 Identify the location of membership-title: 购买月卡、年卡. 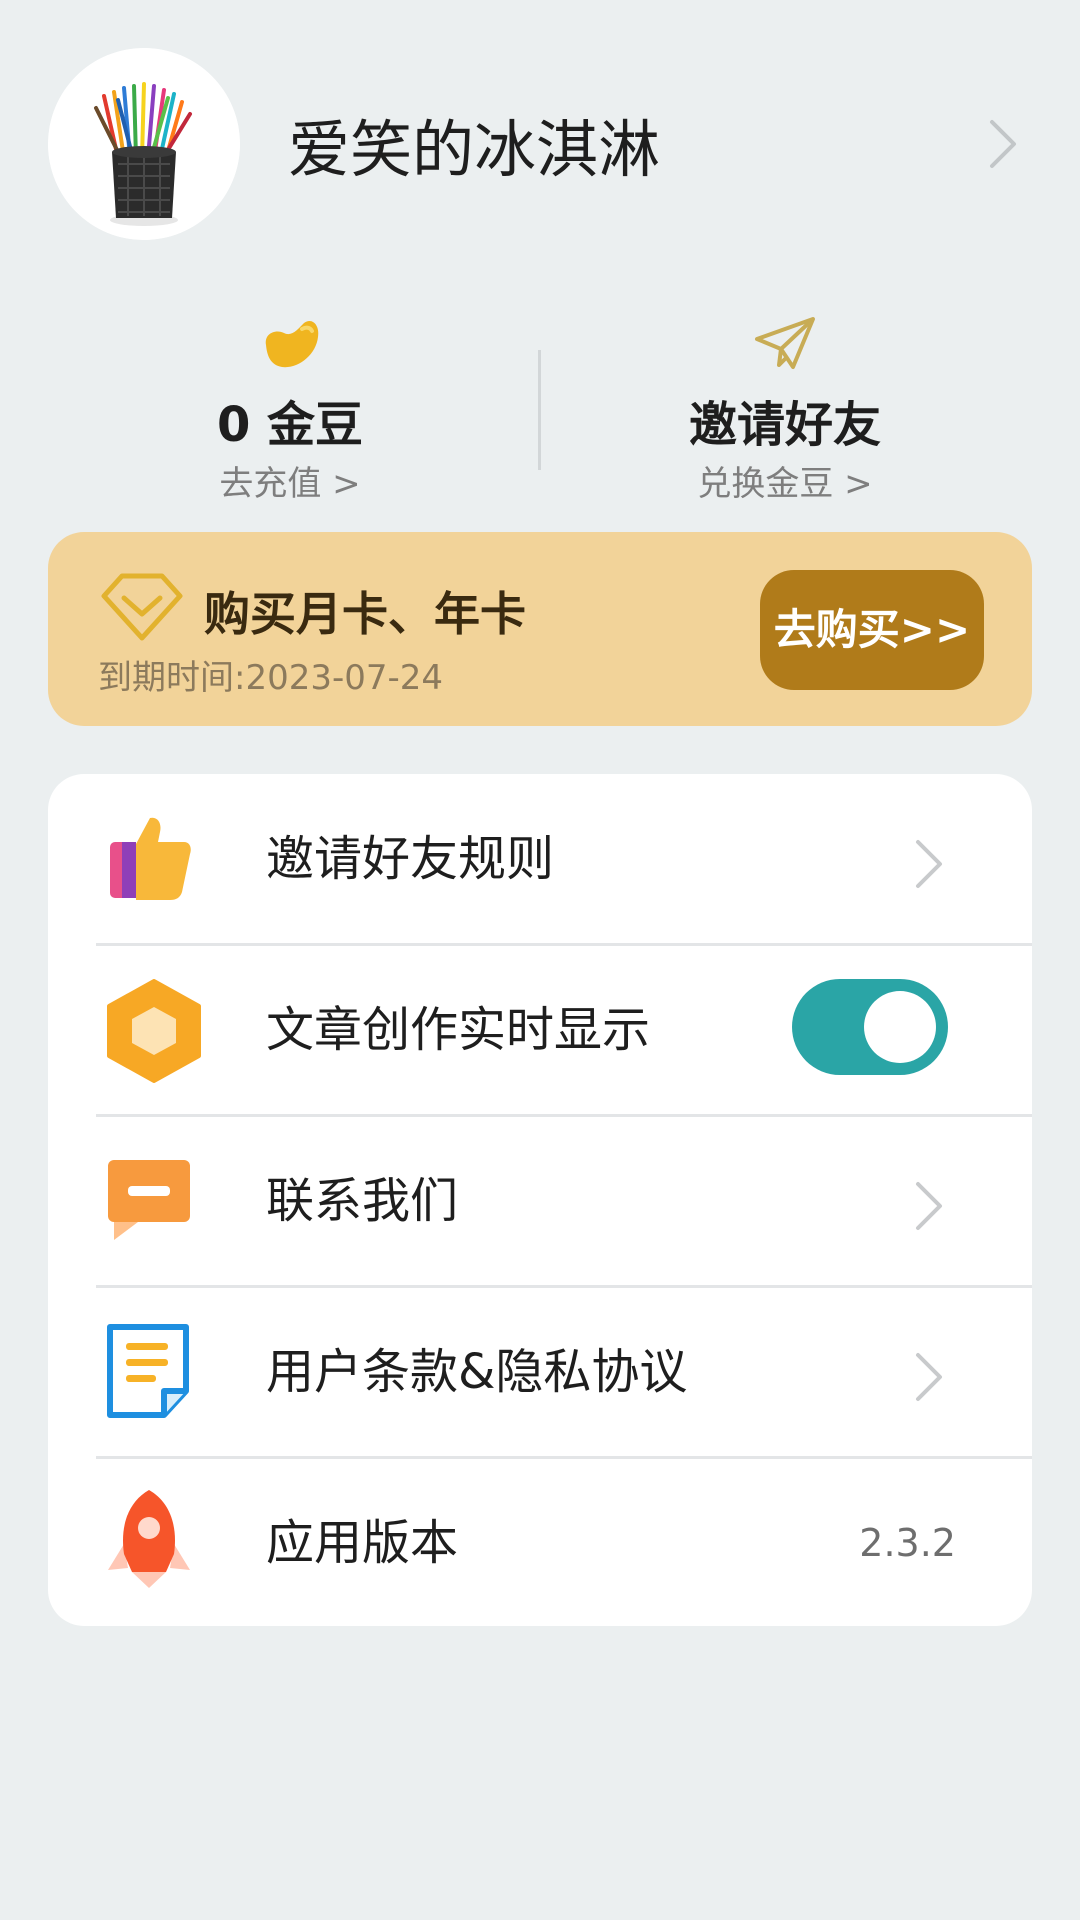
(365, 614).